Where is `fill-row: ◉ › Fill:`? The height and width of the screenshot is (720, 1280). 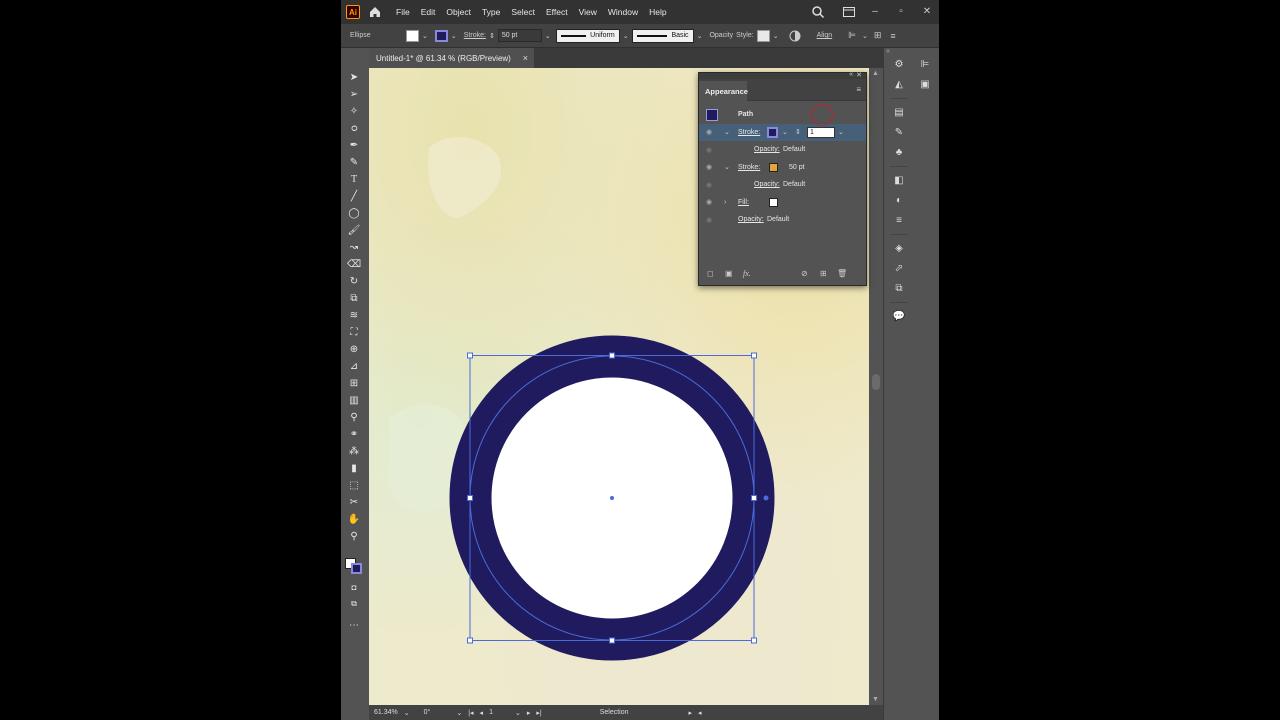
fill-row: ◉ › Fill: is located at coordinates (782, 203).